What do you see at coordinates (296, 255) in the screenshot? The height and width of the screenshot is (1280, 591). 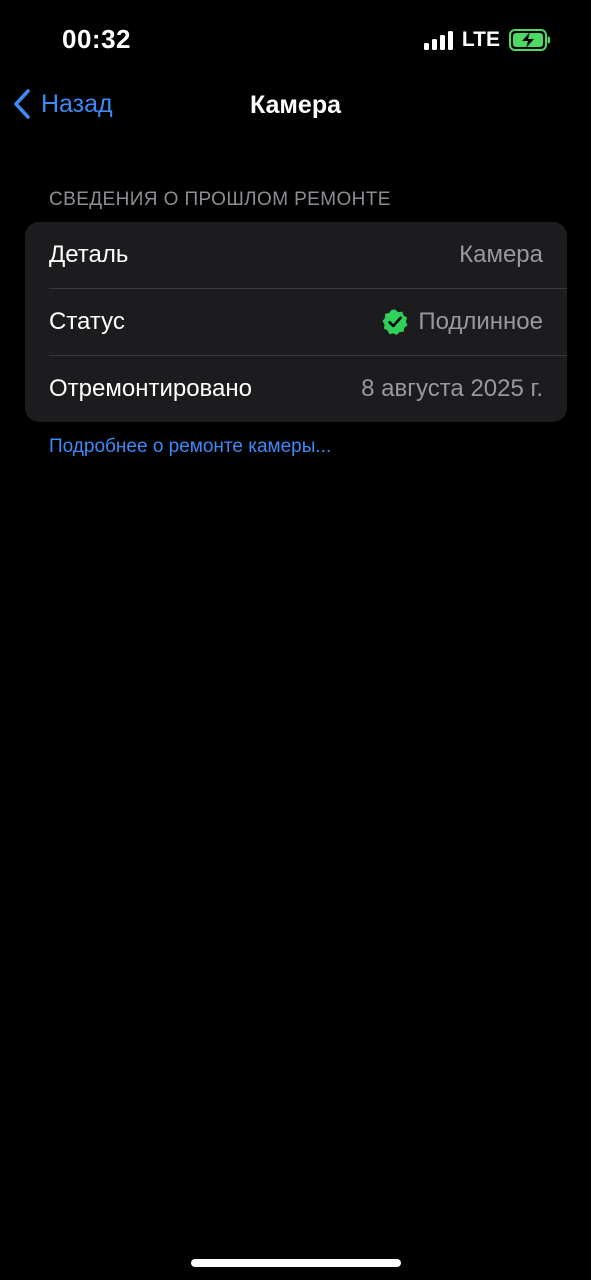 I see `detail-row: Деталь Камера` at bounding box center [296, 255].